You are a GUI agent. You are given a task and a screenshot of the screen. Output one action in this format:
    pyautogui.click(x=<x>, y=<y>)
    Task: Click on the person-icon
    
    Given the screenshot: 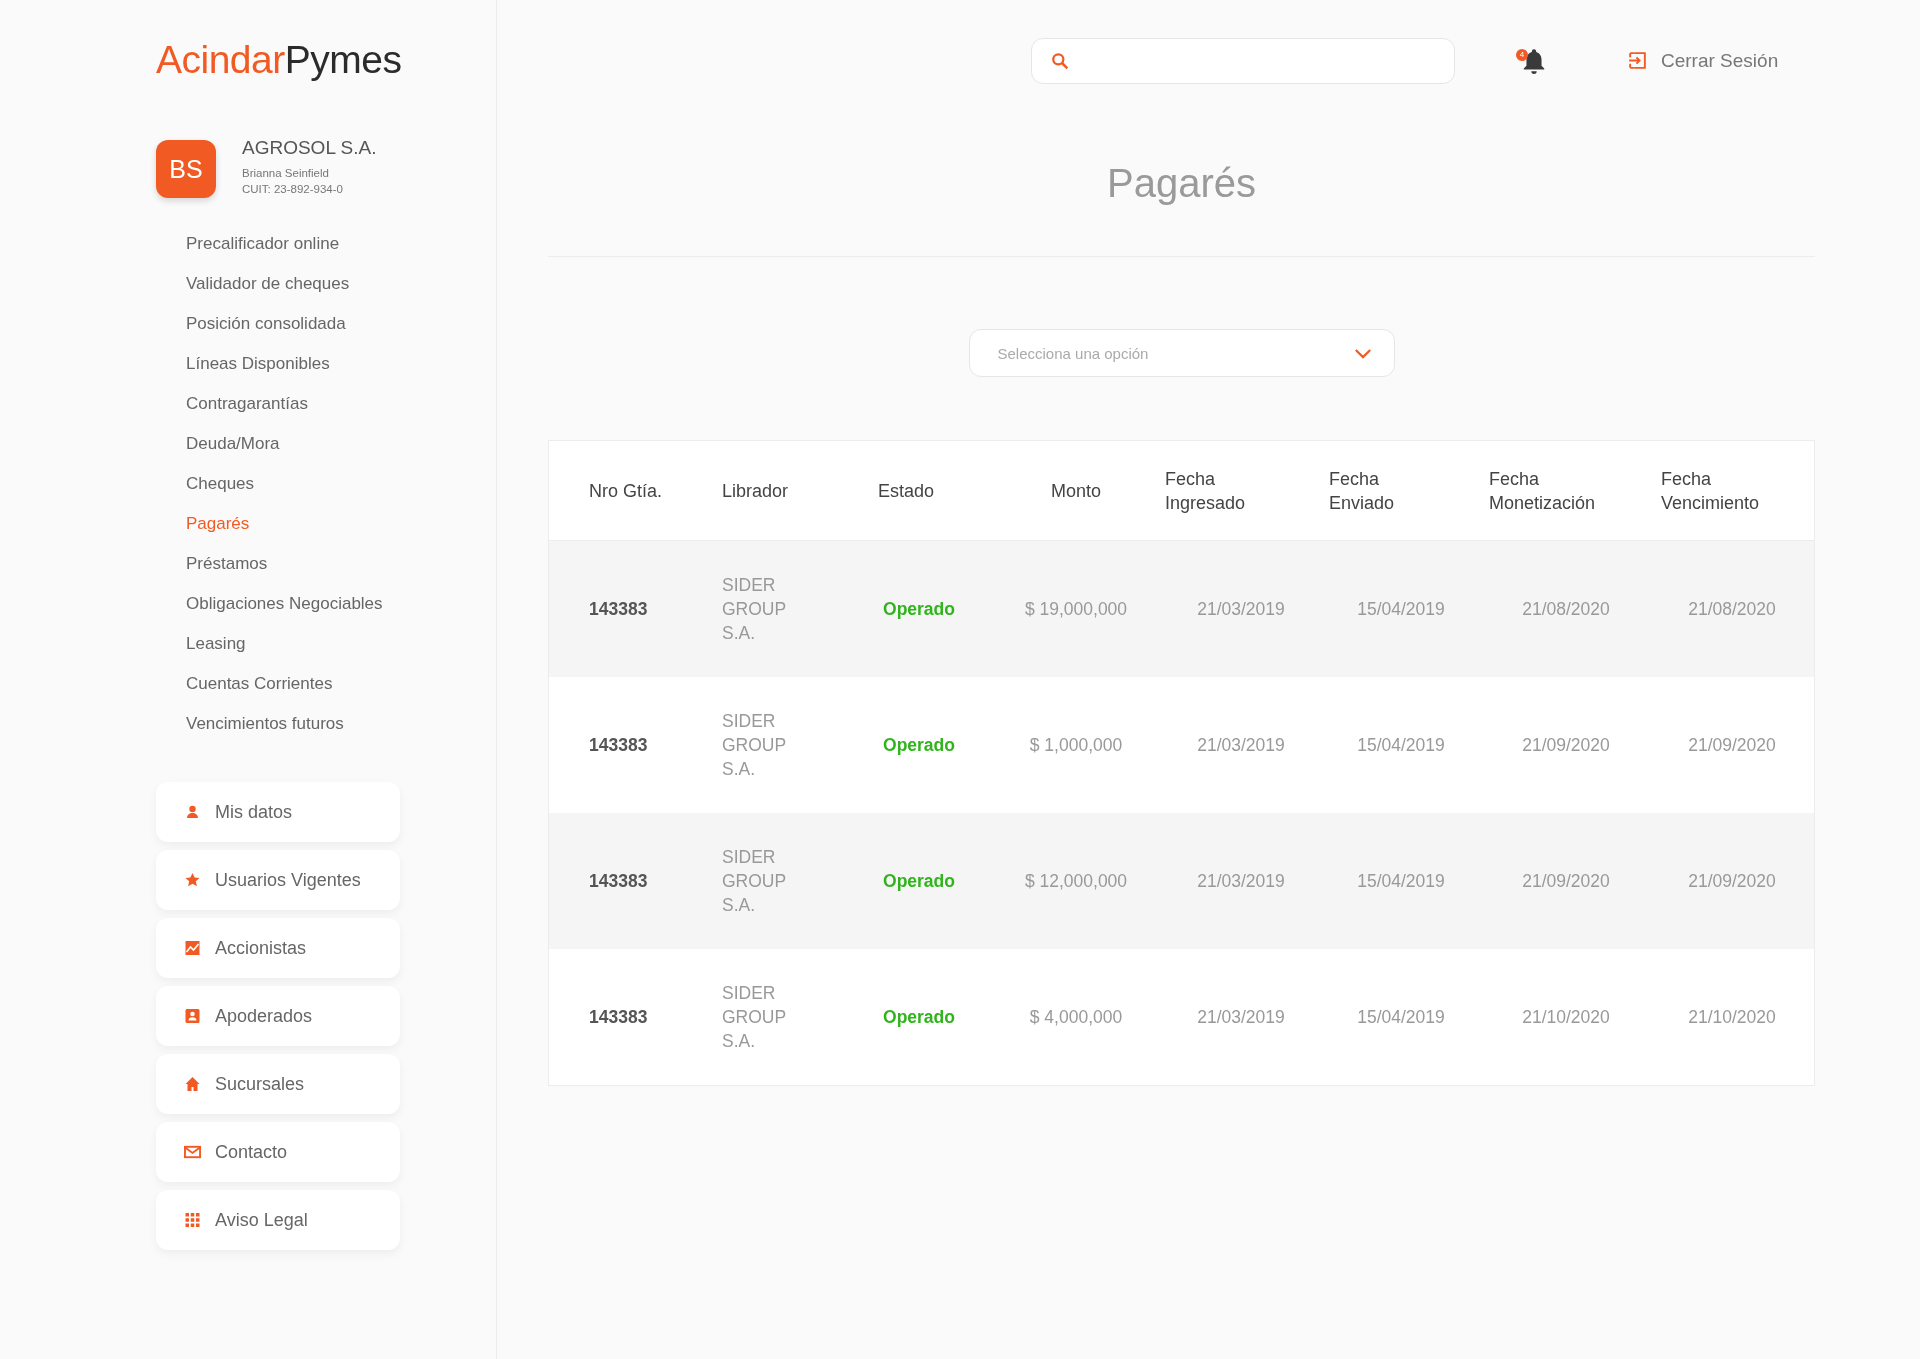 What is the action you would take?
    pyautogui.click(x=192, y=812)
    